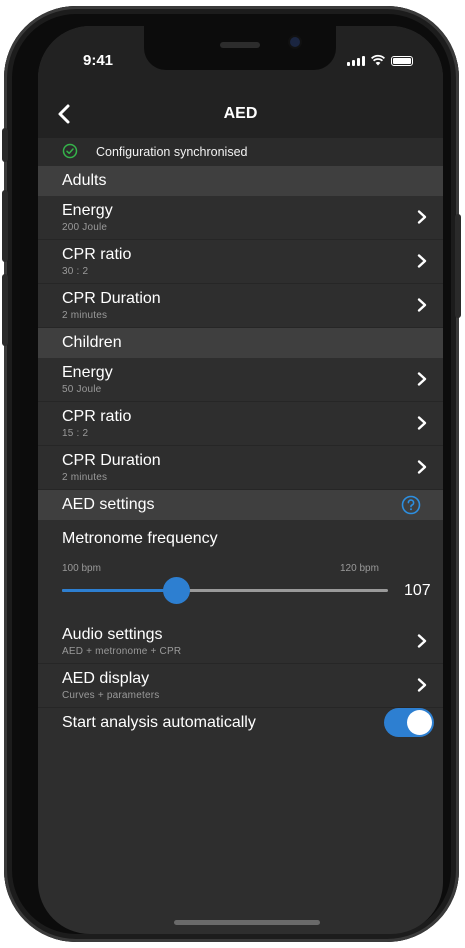  Describe the element at coordinates (75, 271) in the screenshot. I see `row-subtitle: 30 : 2` at that location.